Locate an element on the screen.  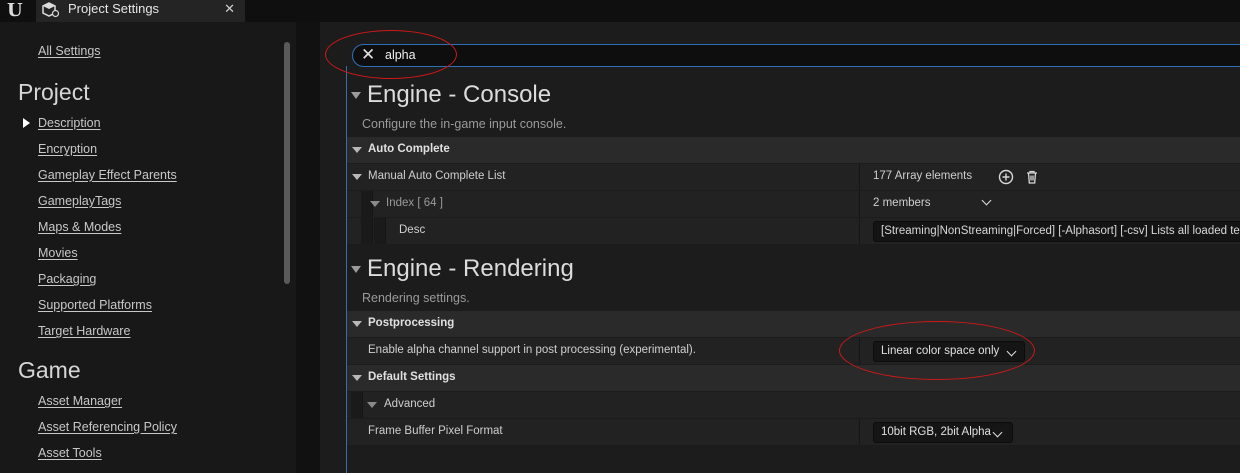
sidebar-item-asset-tools: Asset Tools is located at coordinates (70, 453).